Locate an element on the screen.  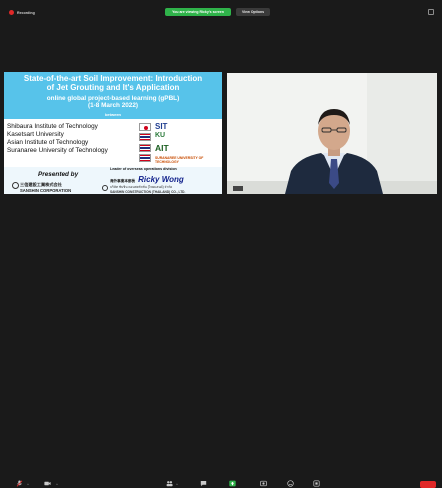
university-ait: Asian Institute of Technology is located at coordinates (48, 142).